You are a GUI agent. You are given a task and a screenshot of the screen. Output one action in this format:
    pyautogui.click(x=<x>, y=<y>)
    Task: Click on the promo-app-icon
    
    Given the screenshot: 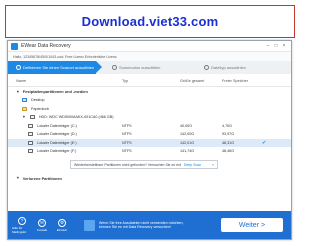 What is the action you would take?
    pyautogui.click(x=89, y=225)
    